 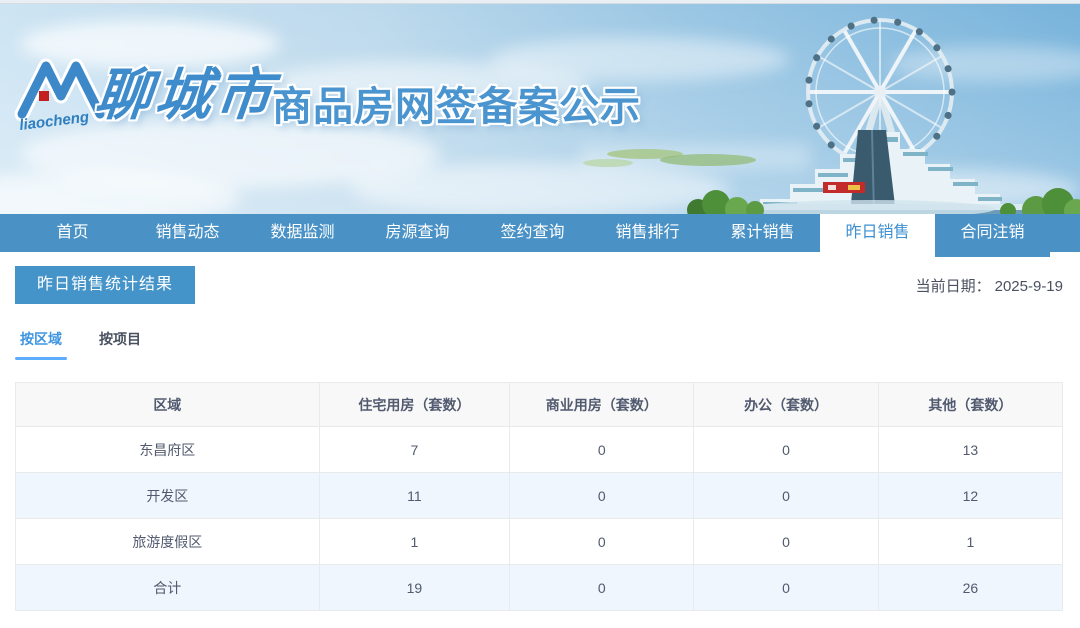 What do you see at coordinates (72, 233) in the screenshot?
I see `nav-item: 首页` at bounding box center [72, 233].